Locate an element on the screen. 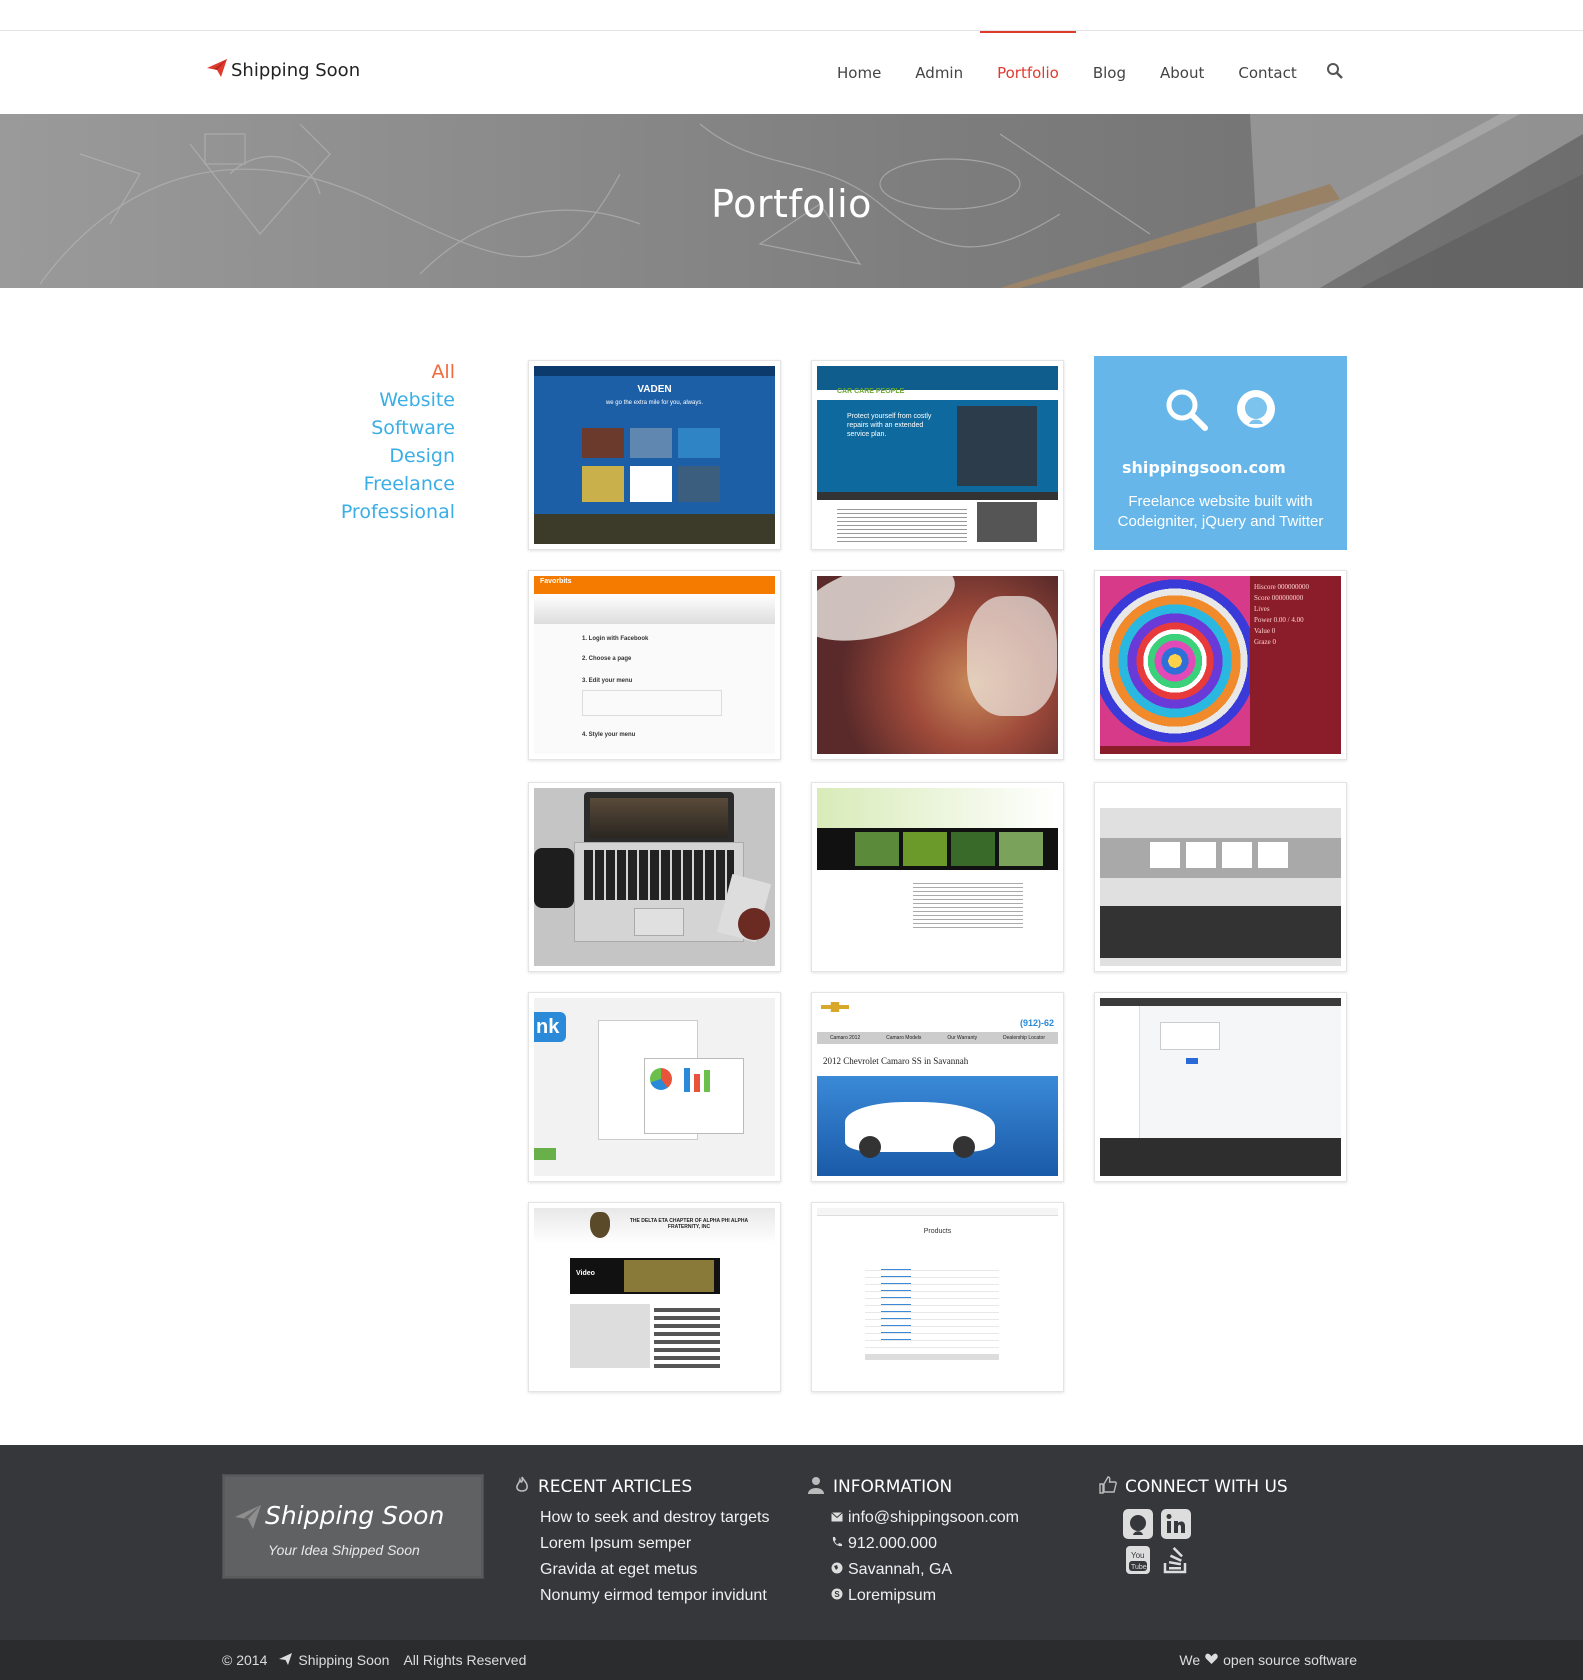 The width and height of the screenshot is (1583, 1680). game-power: Power 0.00 / 4.00 is located at coordinates (1279, 620).